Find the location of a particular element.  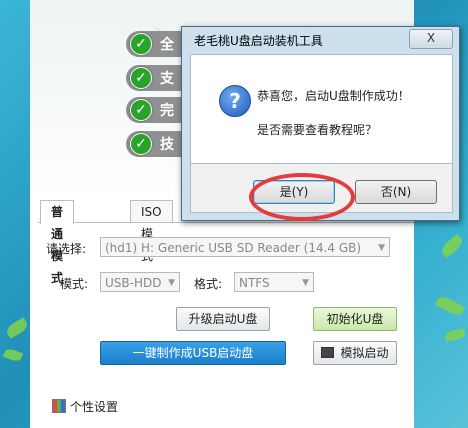

personal-settings-link: 个性设置 is located at coordinates (85, 406).